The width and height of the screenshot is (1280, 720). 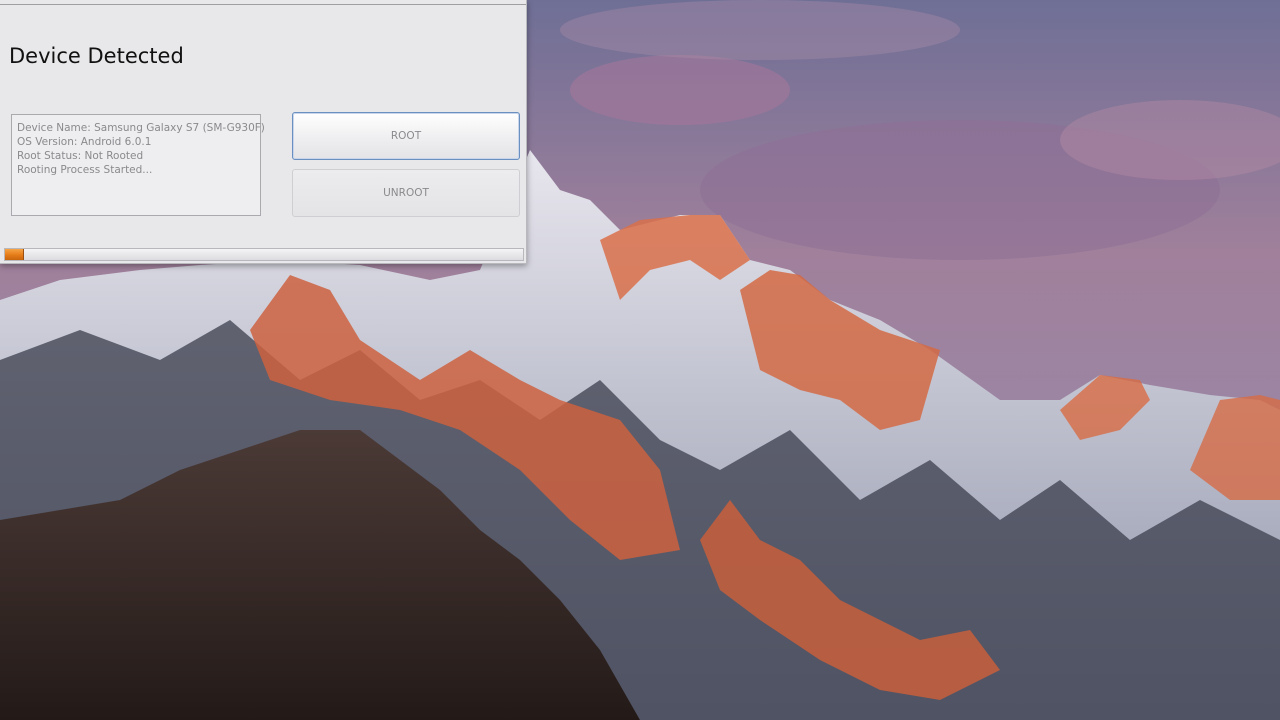 What do you see at coordinates (263, 4) in the screenshot?
I see `window-top-divider` at bounding box center [263, 4].